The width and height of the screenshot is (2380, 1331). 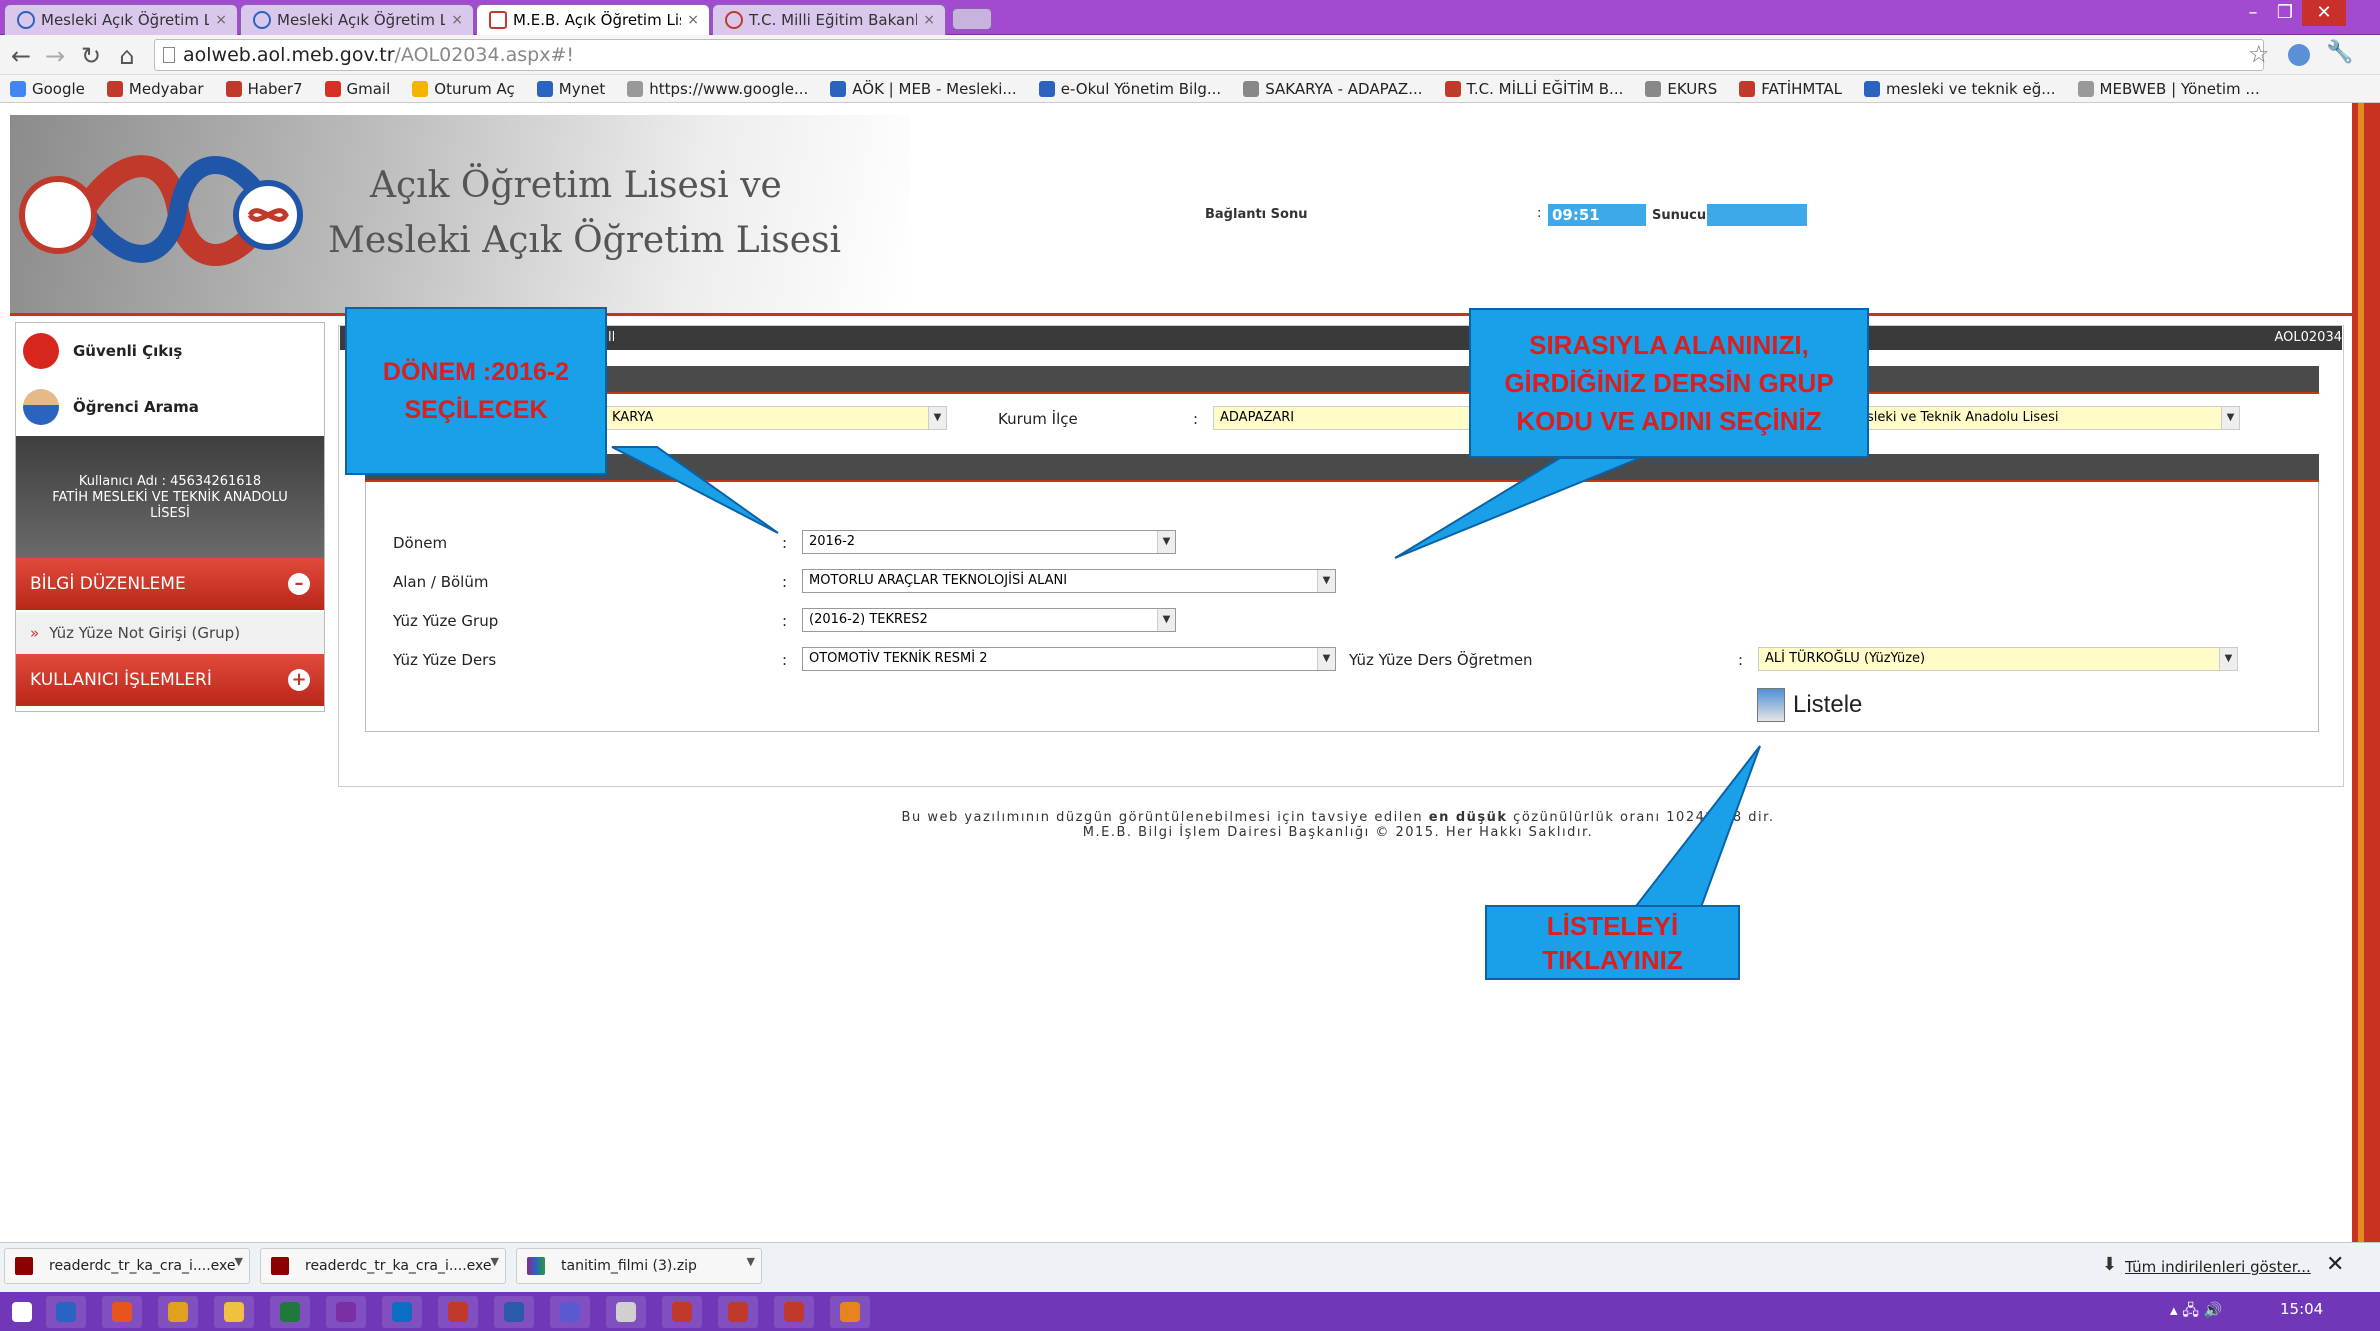 What do you see at coordinates (1612, 959) in the screenshot?
I see `callout-text: TIKLAYINIZ` at bounding box center [1612, 959].